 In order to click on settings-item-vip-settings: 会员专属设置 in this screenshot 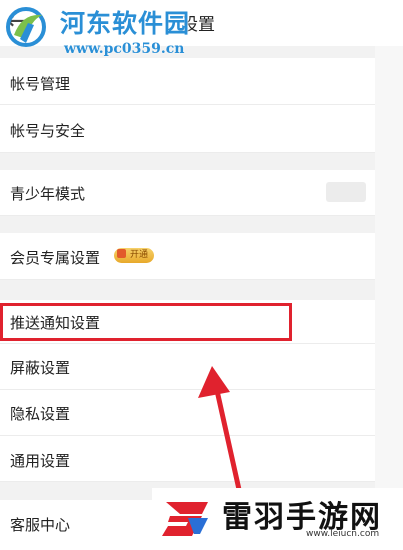, I will do `click(187, 256)`.